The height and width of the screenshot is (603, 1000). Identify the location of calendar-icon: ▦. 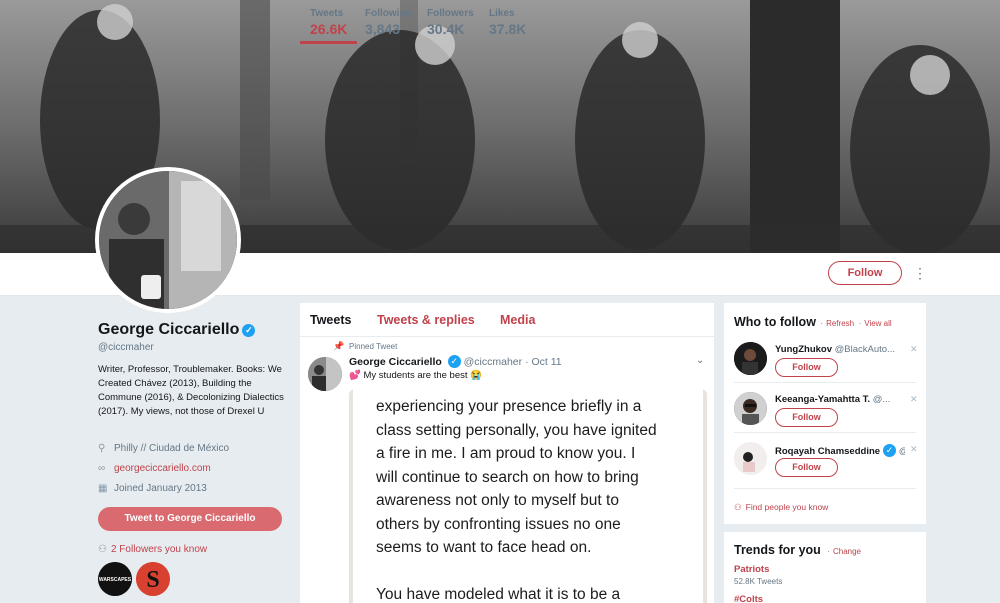
(103, 488).